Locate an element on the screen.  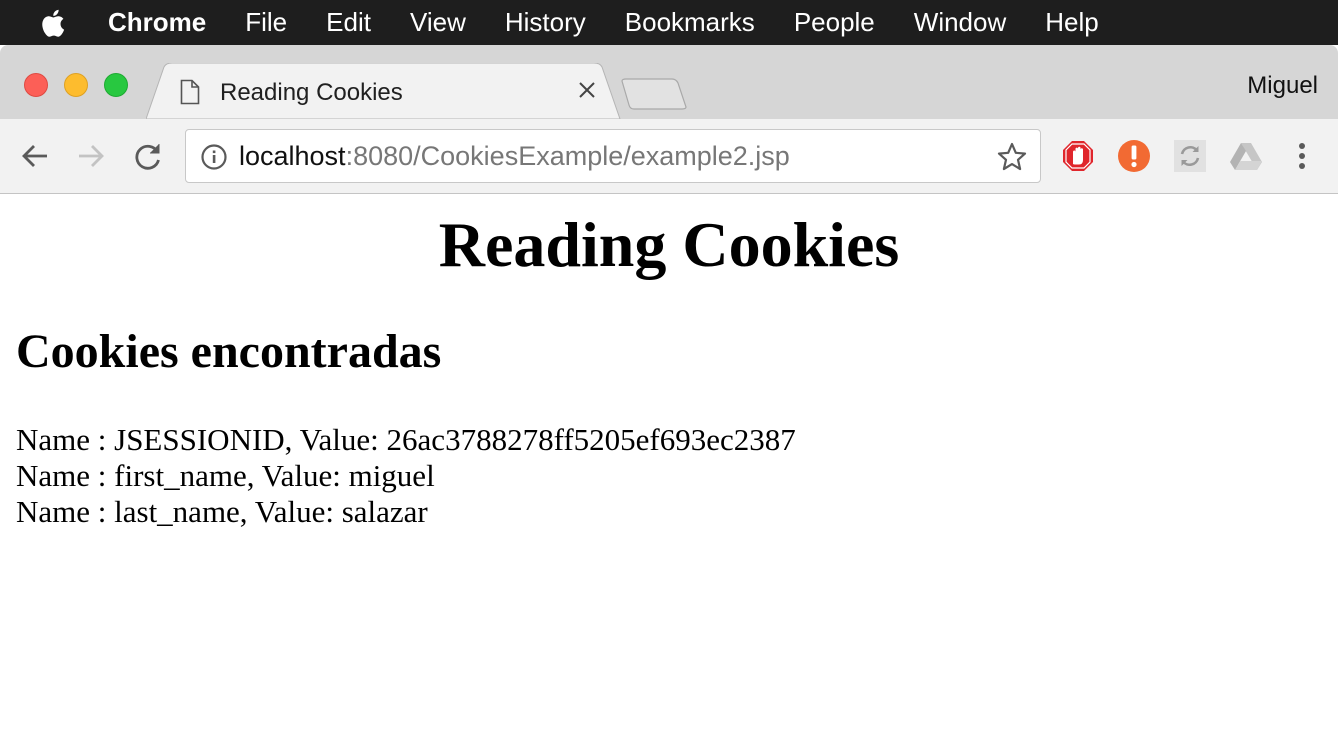
tab-reading-cookies: Reading Cookies is located at coordinates (387, 91).